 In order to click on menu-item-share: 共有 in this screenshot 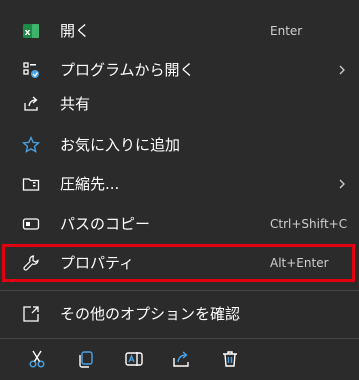, I will do `click(179, 104)`.